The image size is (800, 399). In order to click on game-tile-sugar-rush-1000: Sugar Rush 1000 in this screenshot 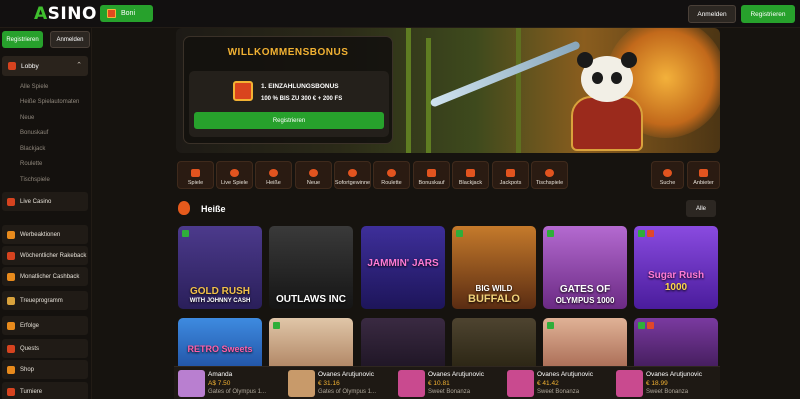, I will do `click(676, 267)`.